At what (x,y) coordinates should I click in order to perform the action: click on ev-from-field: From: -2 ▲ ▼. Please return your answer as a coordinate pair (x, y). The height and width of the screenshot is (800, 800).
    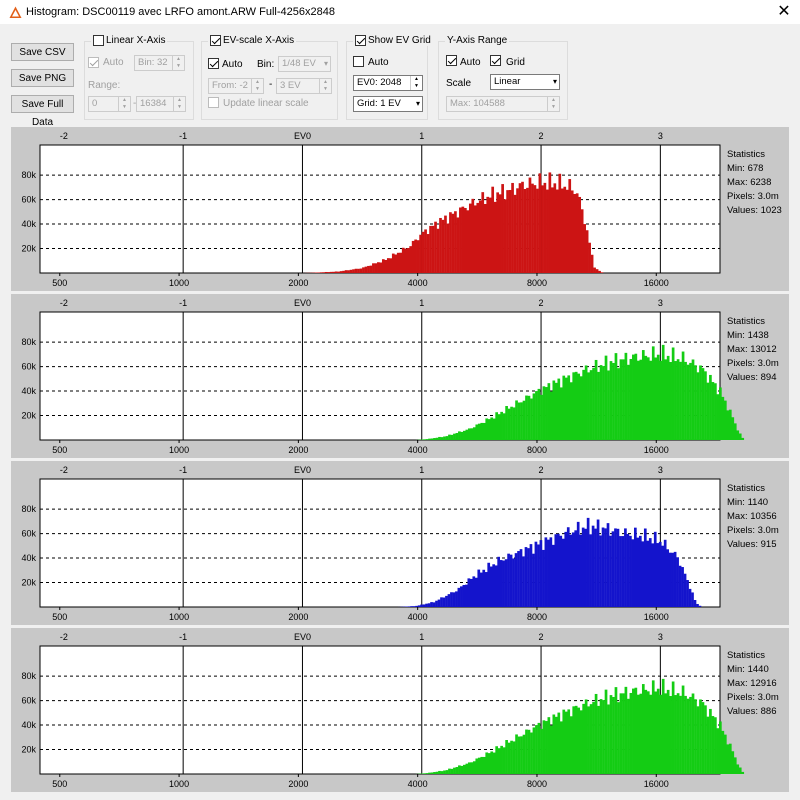
    Looking at the image, I should click on (236, 86).